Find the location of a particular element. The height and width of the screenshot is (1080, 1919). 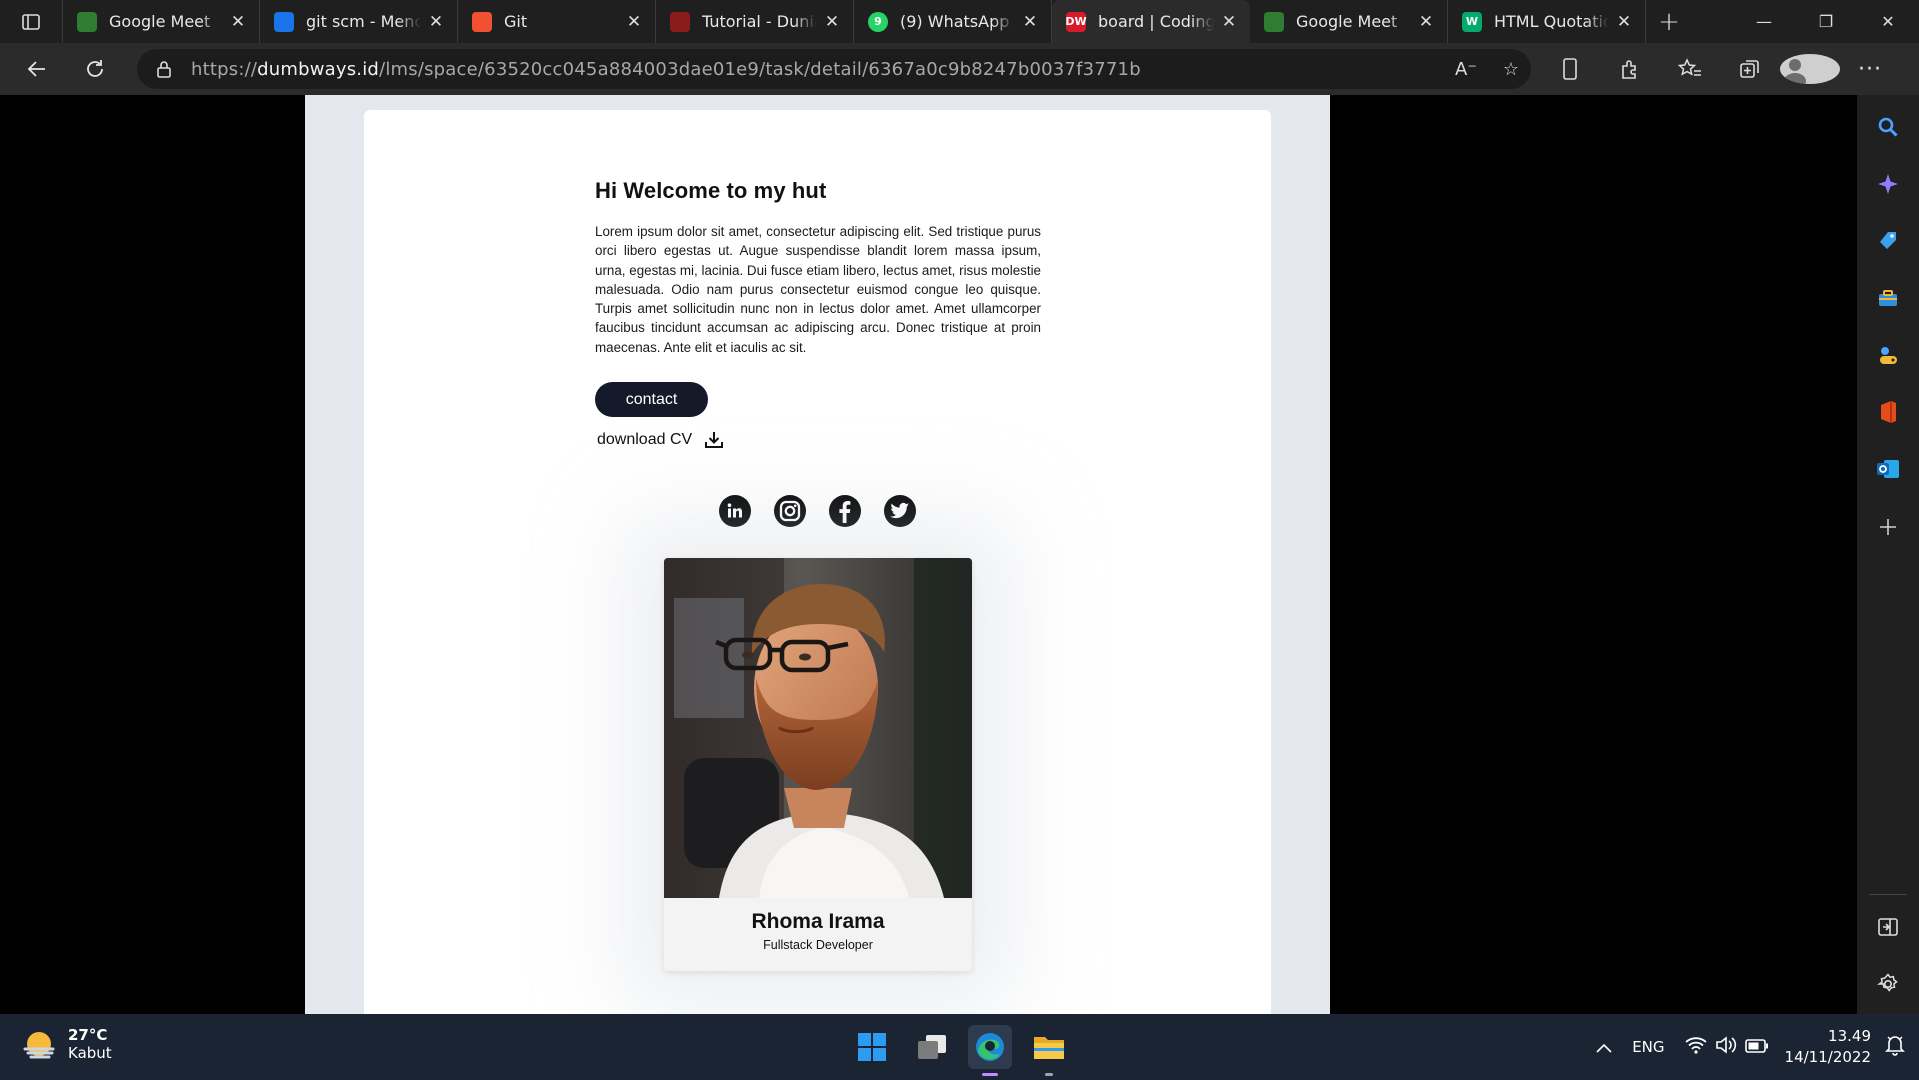

edge-sidebar is located at coordinates (1888, 554).